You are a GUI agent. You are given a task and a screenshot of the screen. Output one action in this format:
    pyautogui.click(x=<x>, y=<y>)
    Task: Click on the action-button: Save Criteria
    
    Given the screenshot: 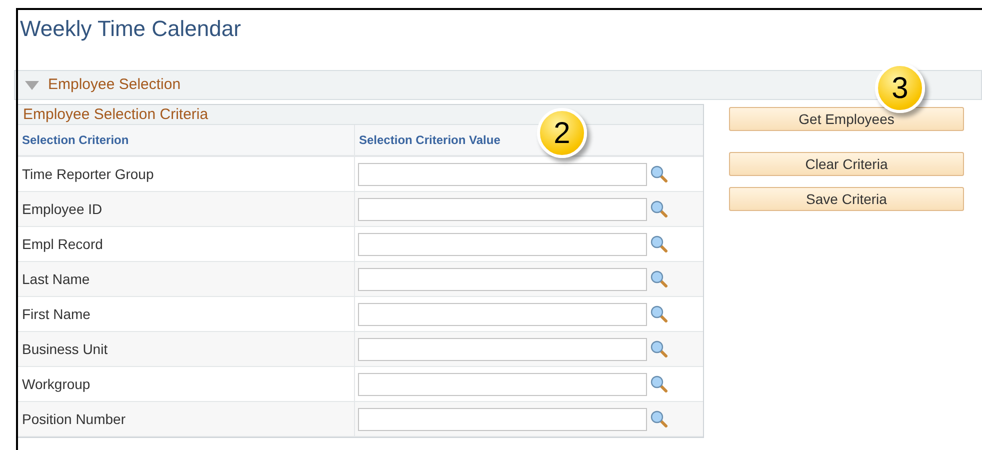 What is the action you would take?
    pyautogui.click(x=846, y=199)
    